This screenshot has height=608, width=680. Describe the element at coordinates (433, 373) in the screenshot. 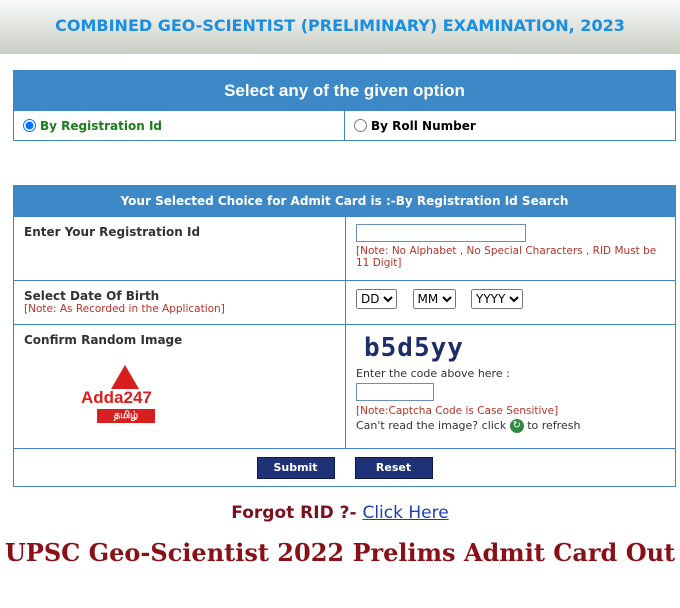

I see `captcha-prompt: Enter the code above here :` at that location.